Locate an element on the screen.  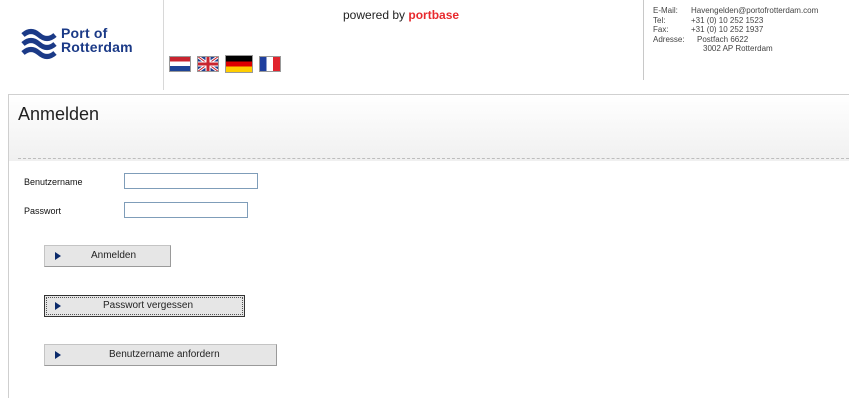
forgot-password-button-label: Passwort vergessen is located at coordinates (148, 305).